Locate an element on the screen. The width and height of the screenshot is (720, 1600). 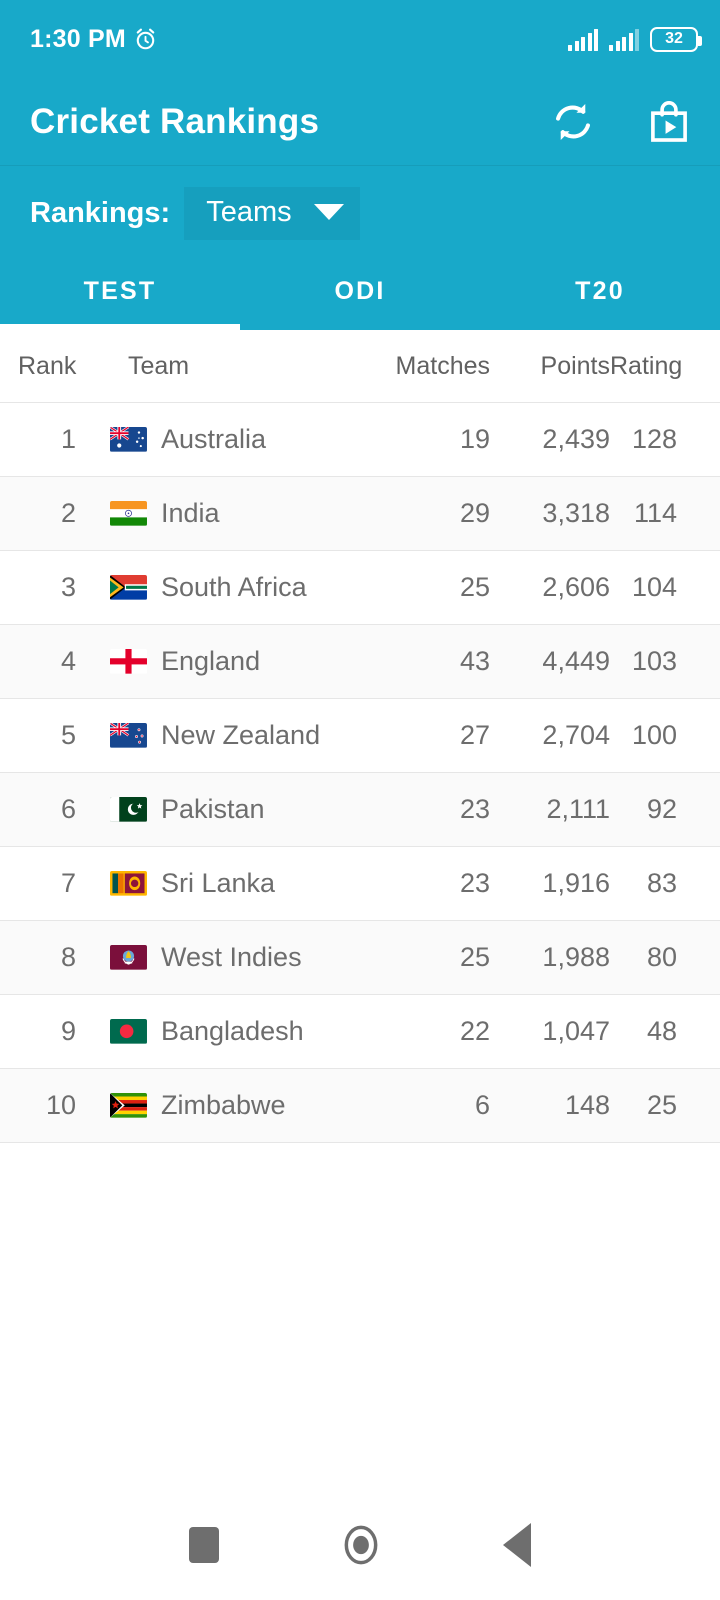
table-row: 8 West Indies 25 1,988 80 is located at coordinates (360, 958).